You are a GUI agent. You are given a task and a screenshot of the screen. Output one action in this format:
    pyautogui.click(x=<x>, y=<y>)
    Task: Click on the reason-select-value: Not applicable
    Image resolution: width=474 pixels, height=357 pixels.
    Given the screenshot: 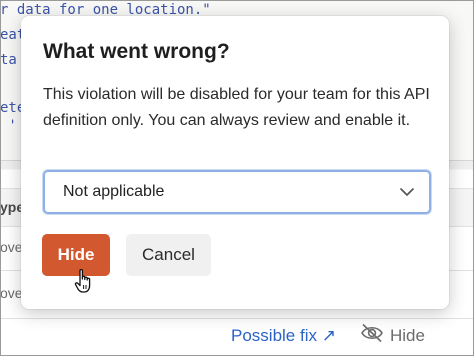 What is the action you would take?
    pyautogui.click(x=114, y=191)
    